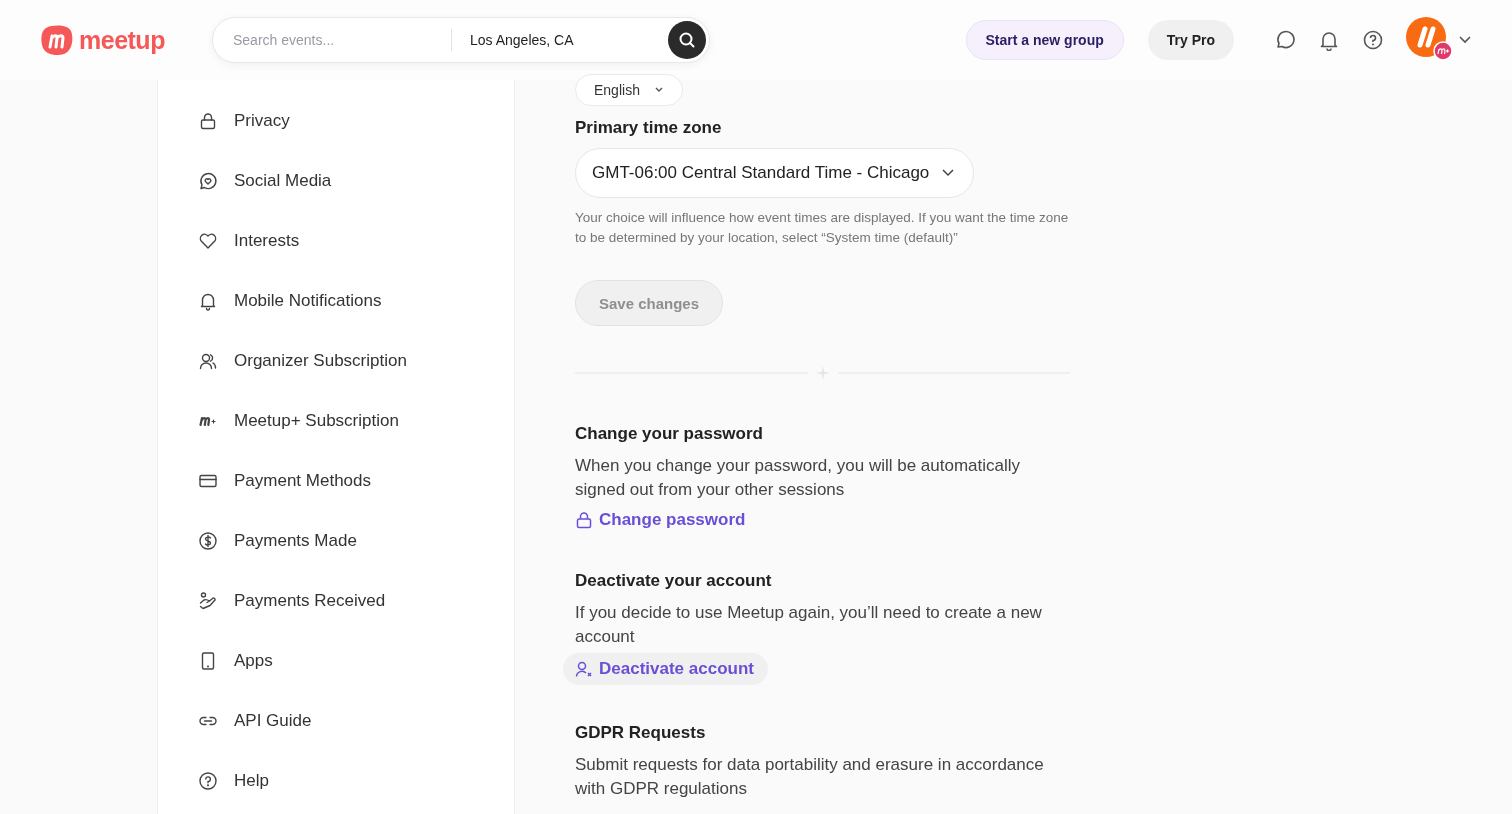  What do you see at coordinates (356, 241) in the screenshot?
I see `sidebar-item: Interests` at bounding box center [356, 241].